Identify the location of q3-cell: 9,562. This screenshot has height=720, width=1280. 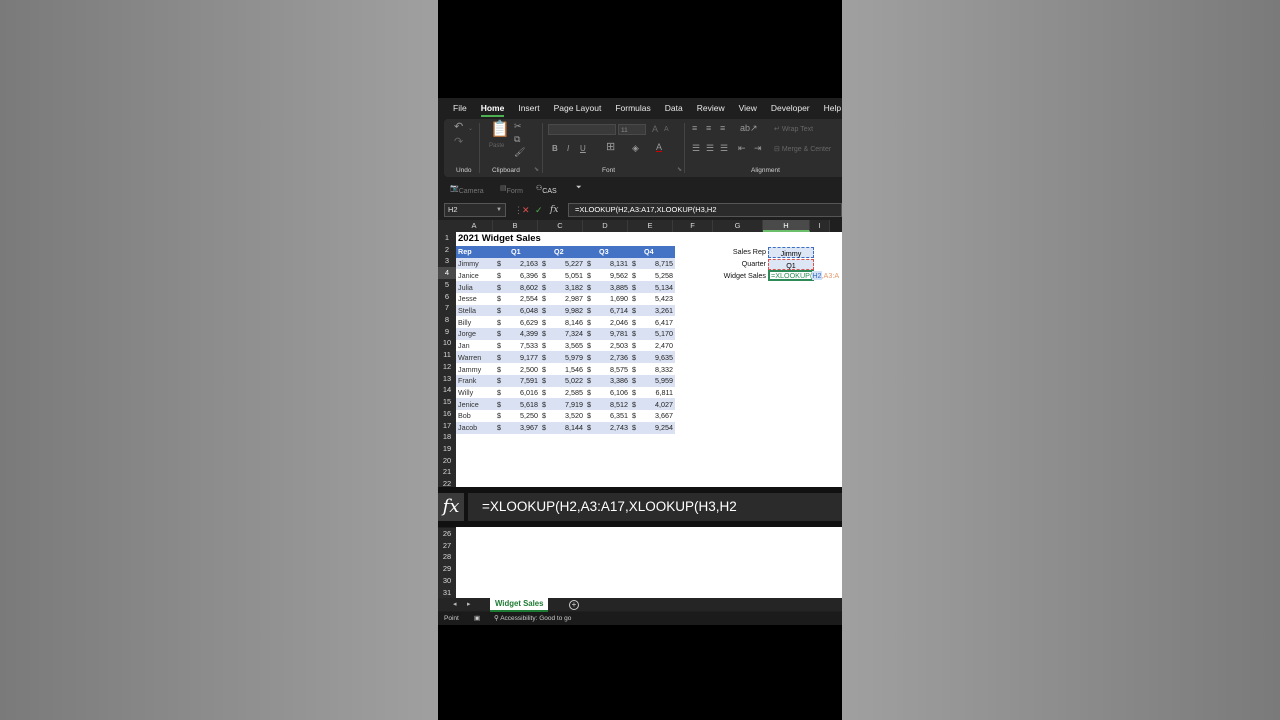
(612, 275).